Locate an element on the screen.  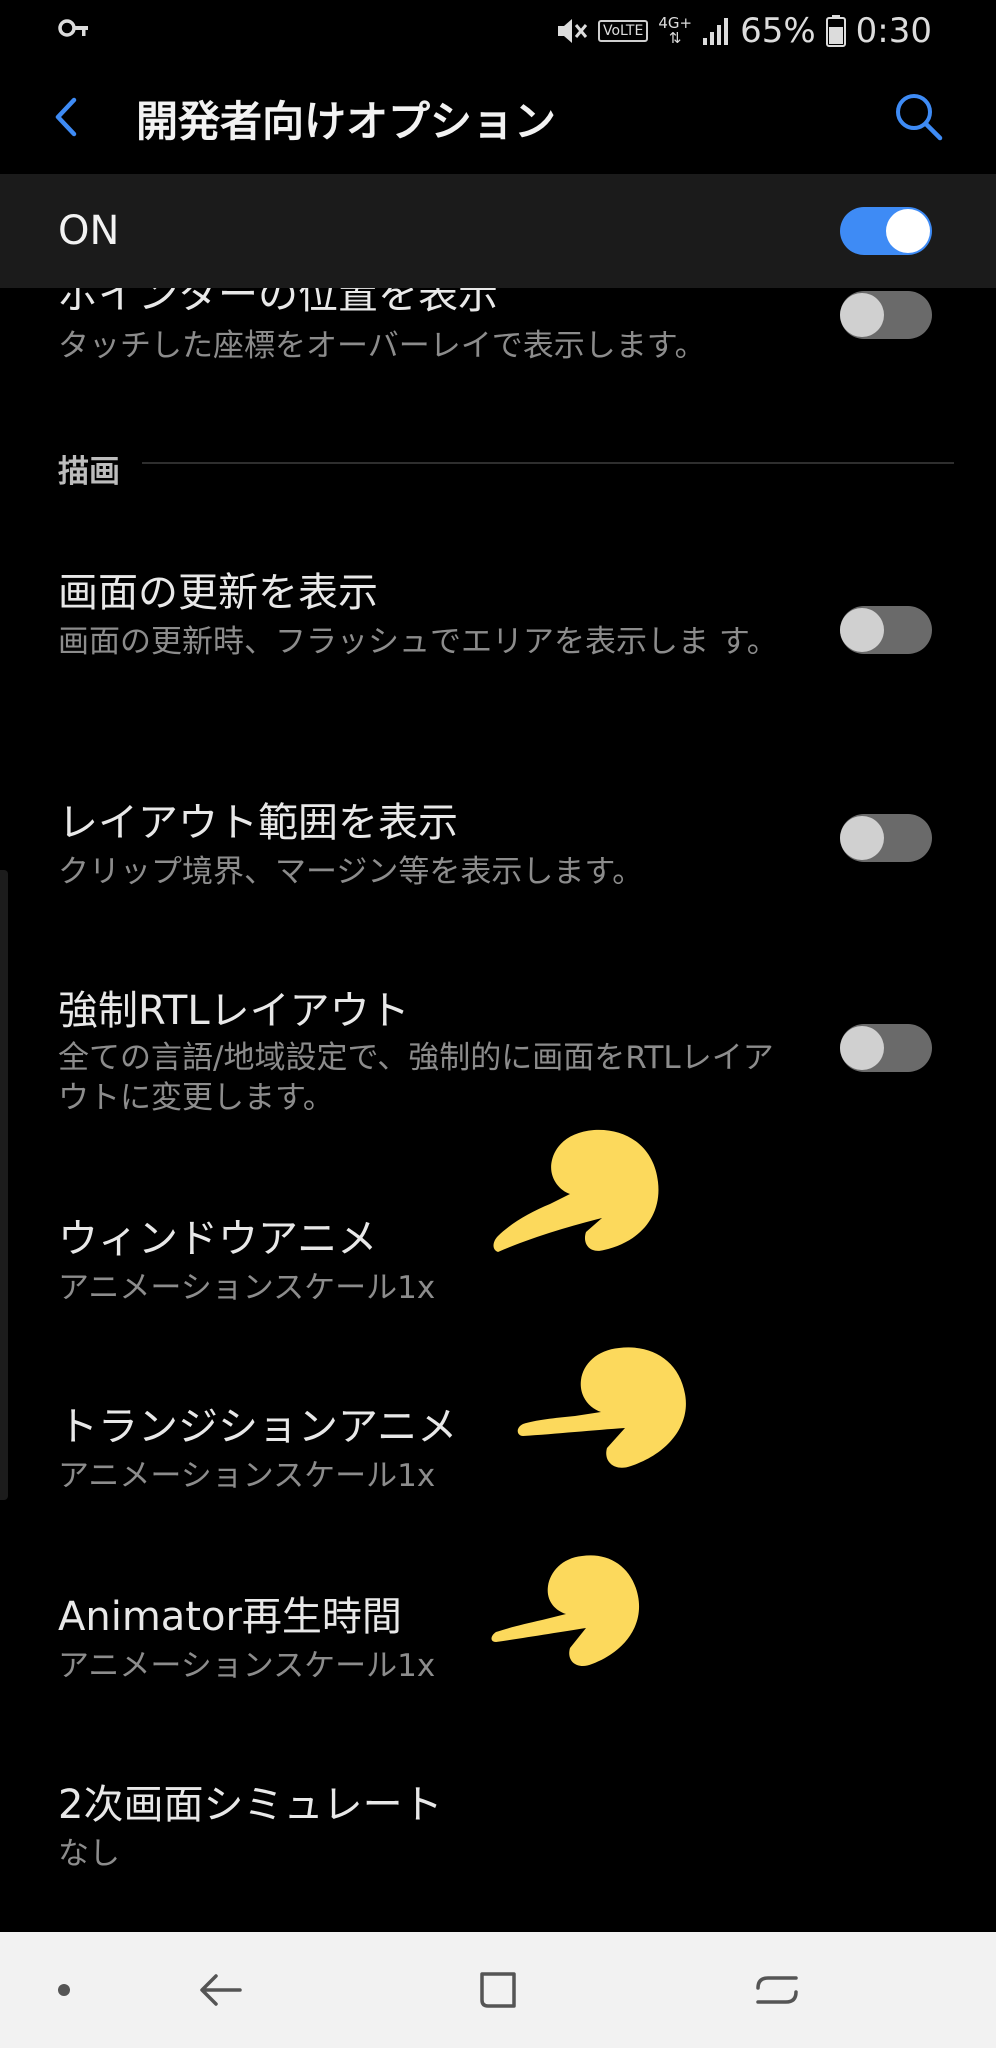
secondary-display-title: 2次画面シミュレート is located at coordinates (250, 1801).